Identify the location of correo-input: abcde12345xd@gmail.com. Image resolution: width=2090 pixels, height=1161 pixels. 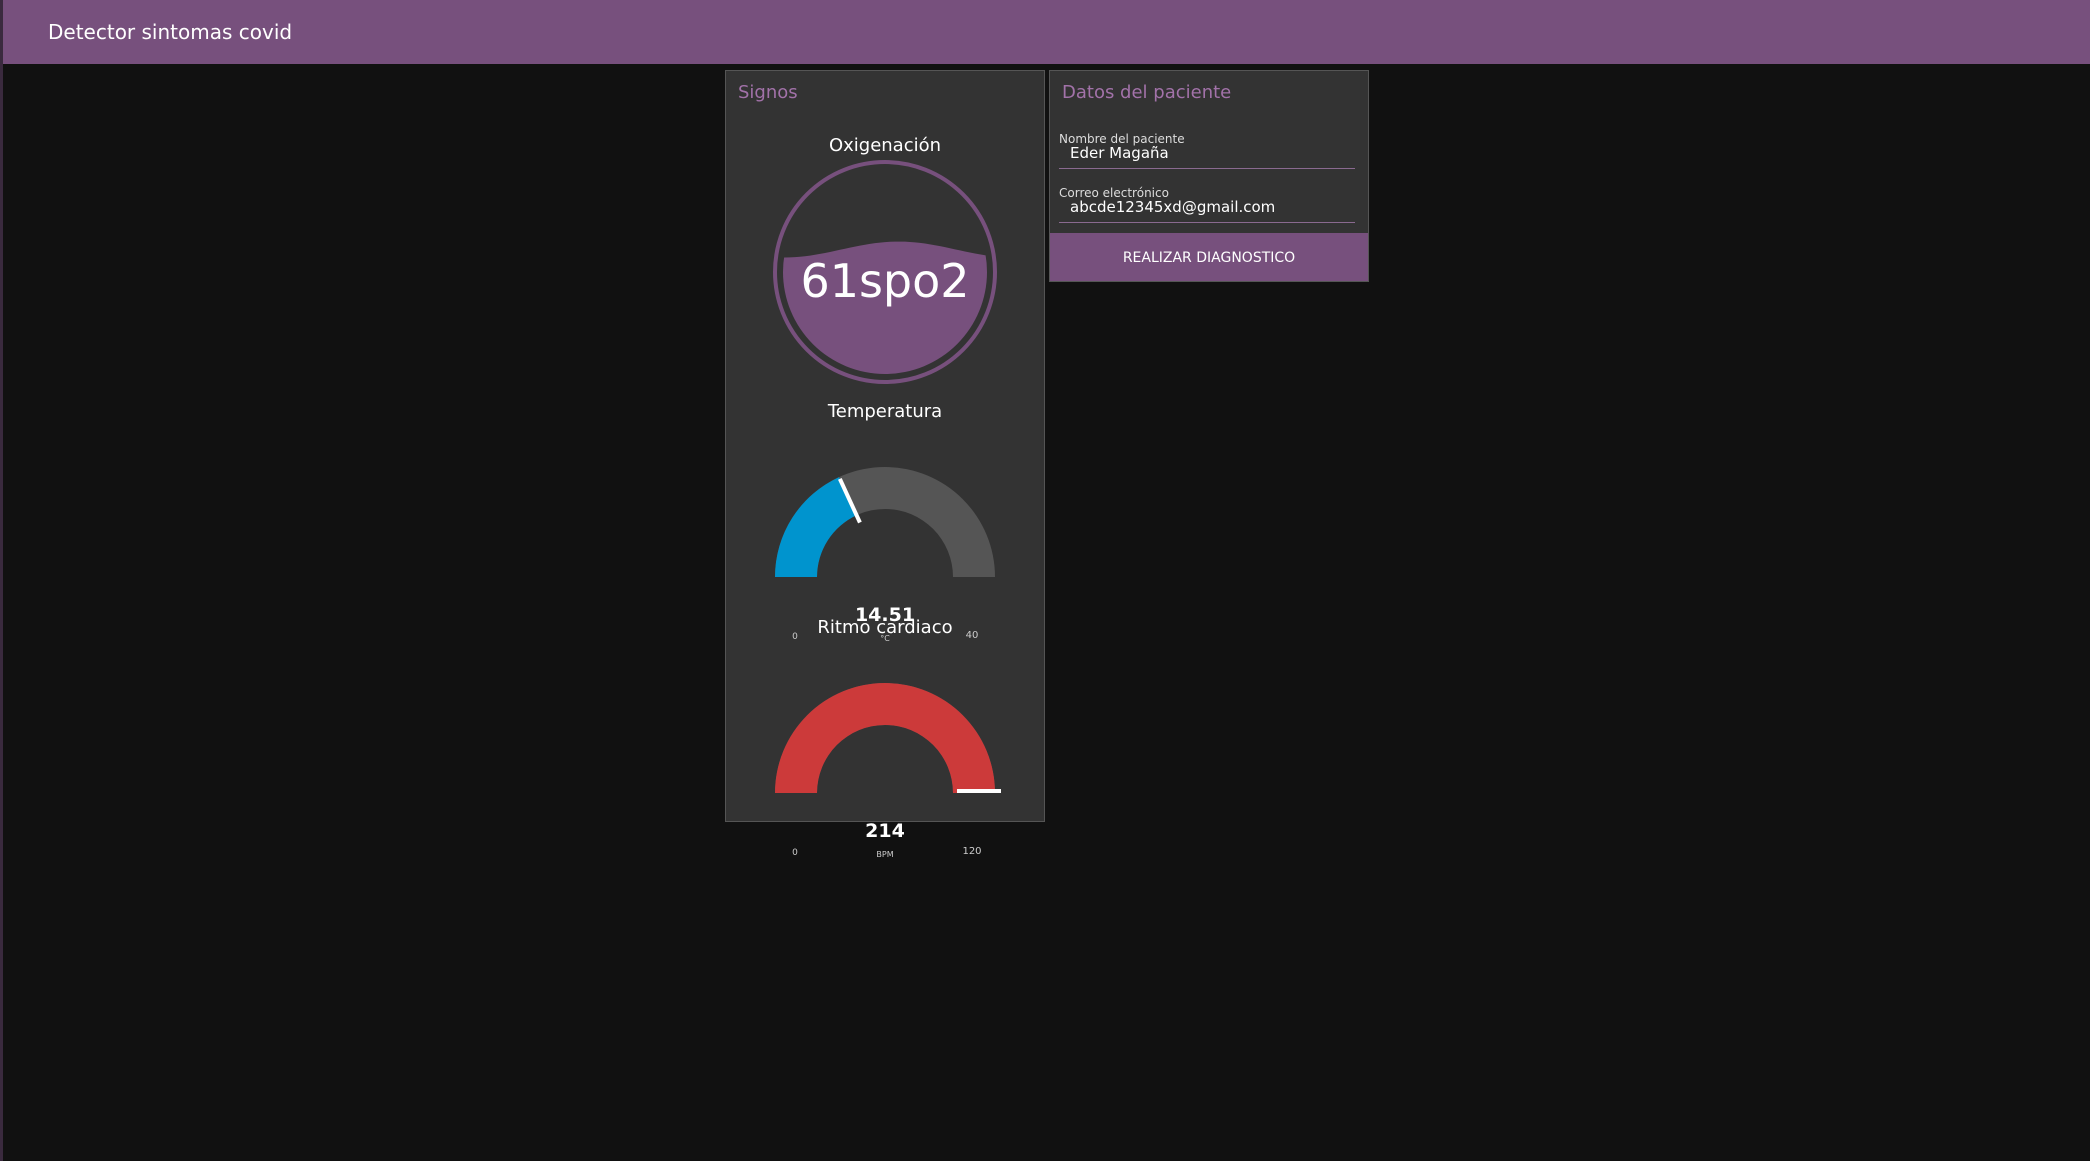
(1207, 211).